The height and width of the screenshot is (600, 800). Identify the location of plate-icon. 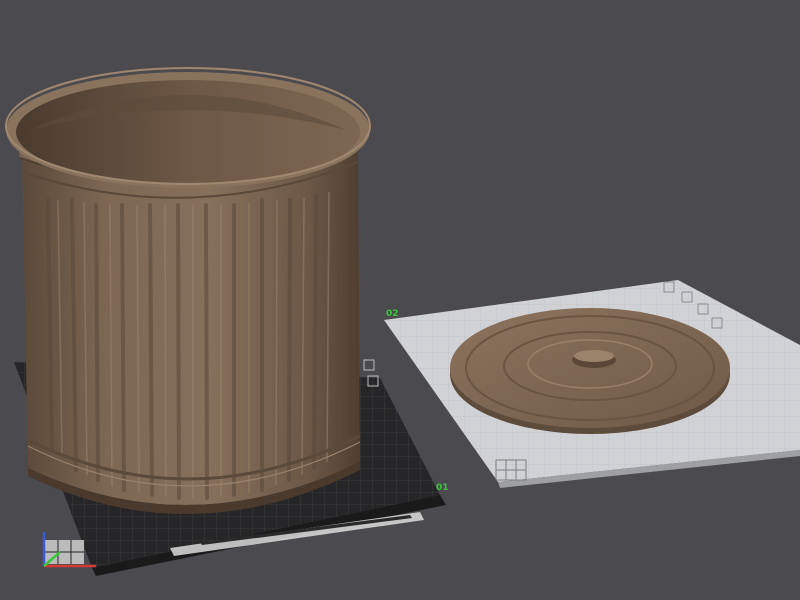
(369, 365).